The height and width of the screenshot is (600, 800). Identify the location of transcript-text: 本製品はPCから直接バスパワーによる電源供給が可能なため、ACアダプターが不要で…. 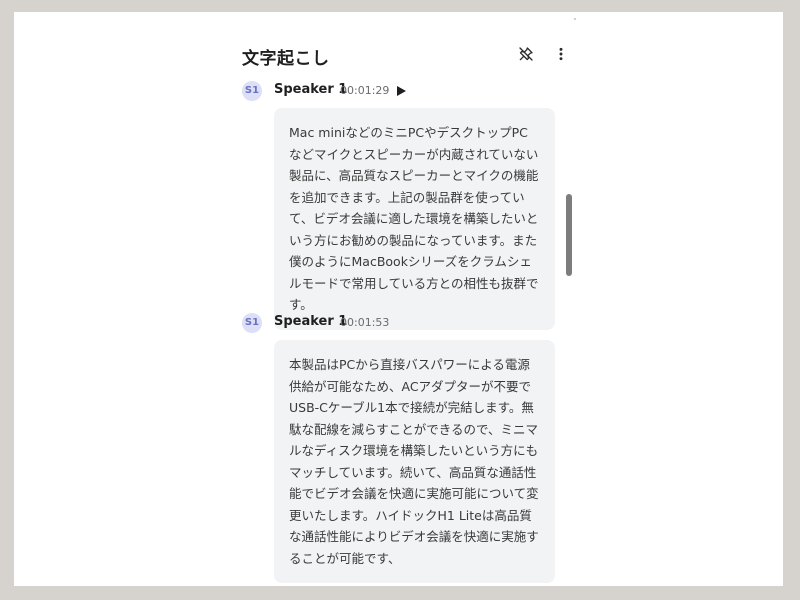
(414, 461).